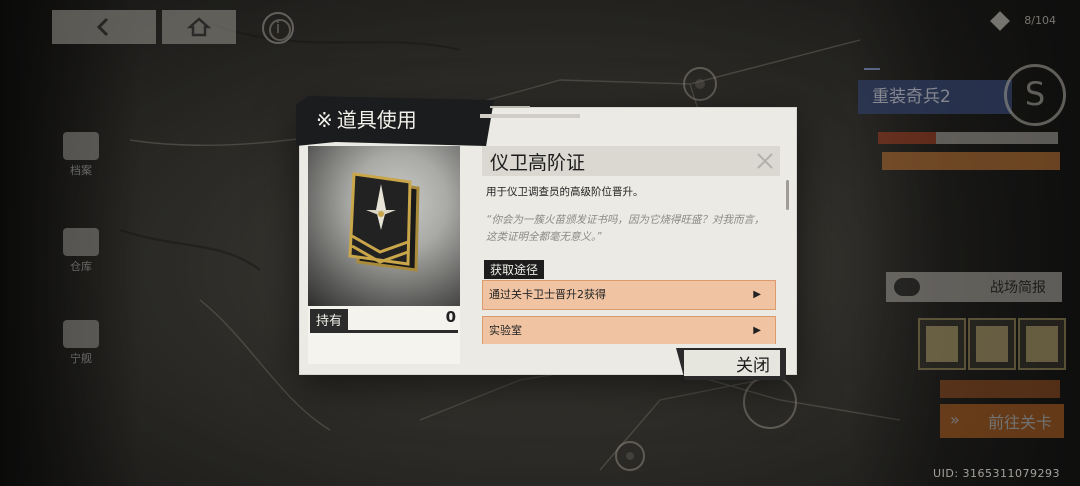  Describe the element at coordinates (629, 330) in the screenshot. I see `source-item: 实验室 ▶` at that location.